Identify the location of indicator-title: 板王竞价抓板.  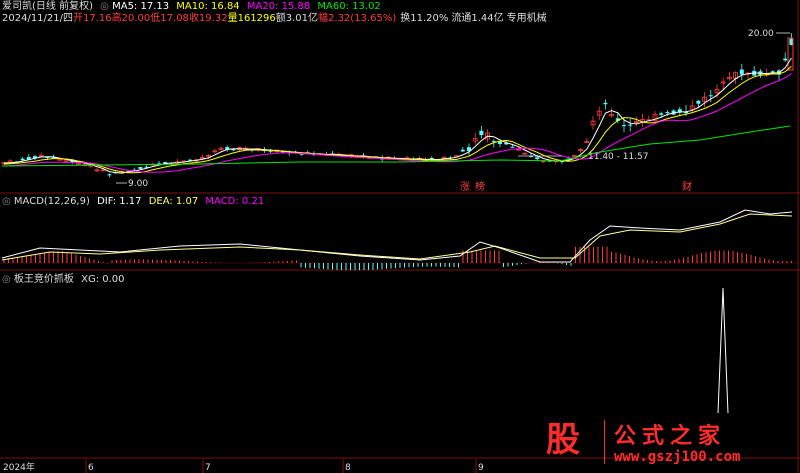
(44, 279).